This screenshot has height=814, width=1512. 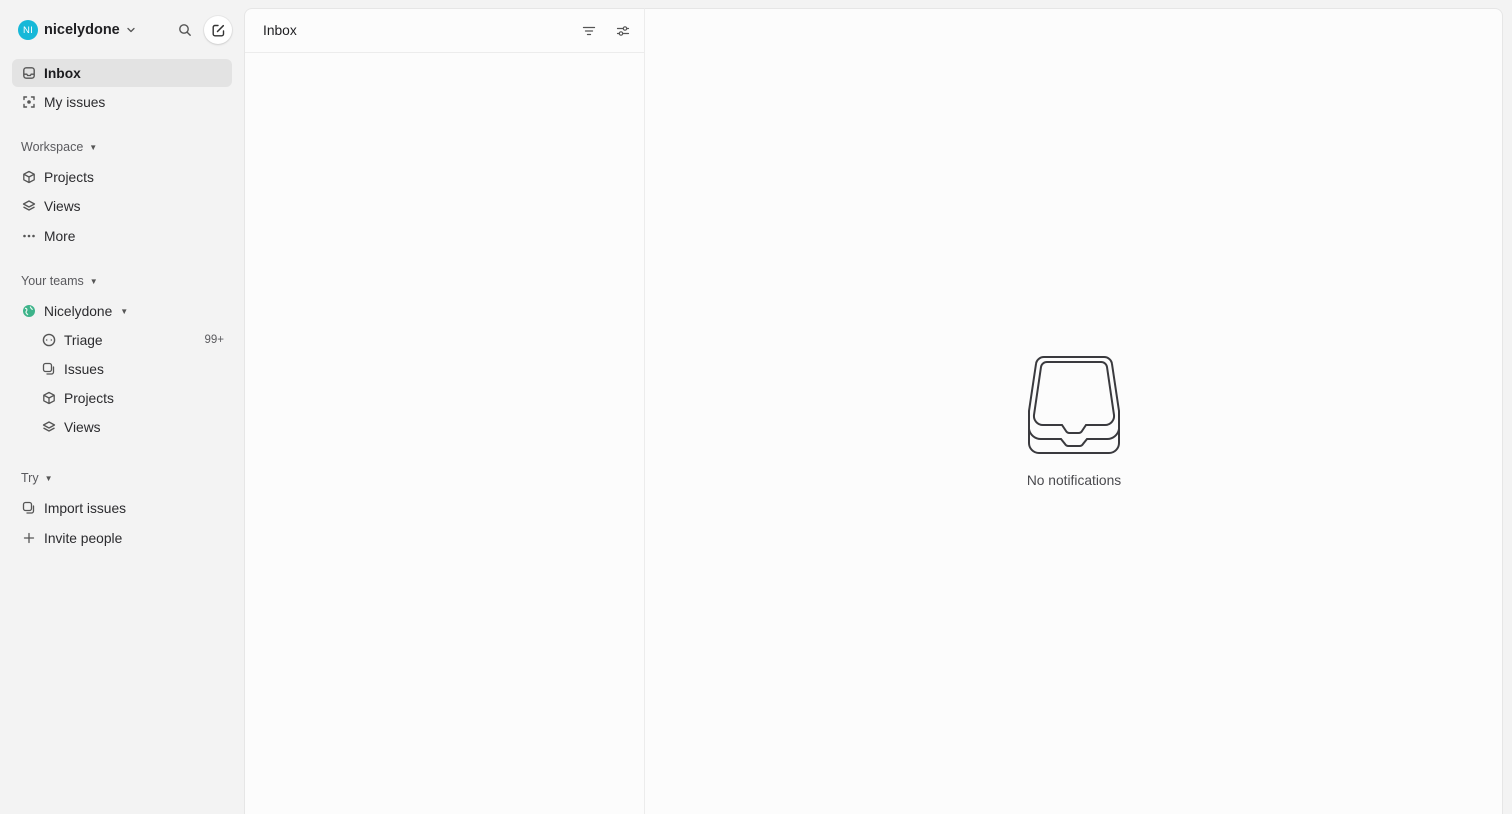 I want to click on sidebar-item-invite-people: Invite people, so click(x=122, y=538).